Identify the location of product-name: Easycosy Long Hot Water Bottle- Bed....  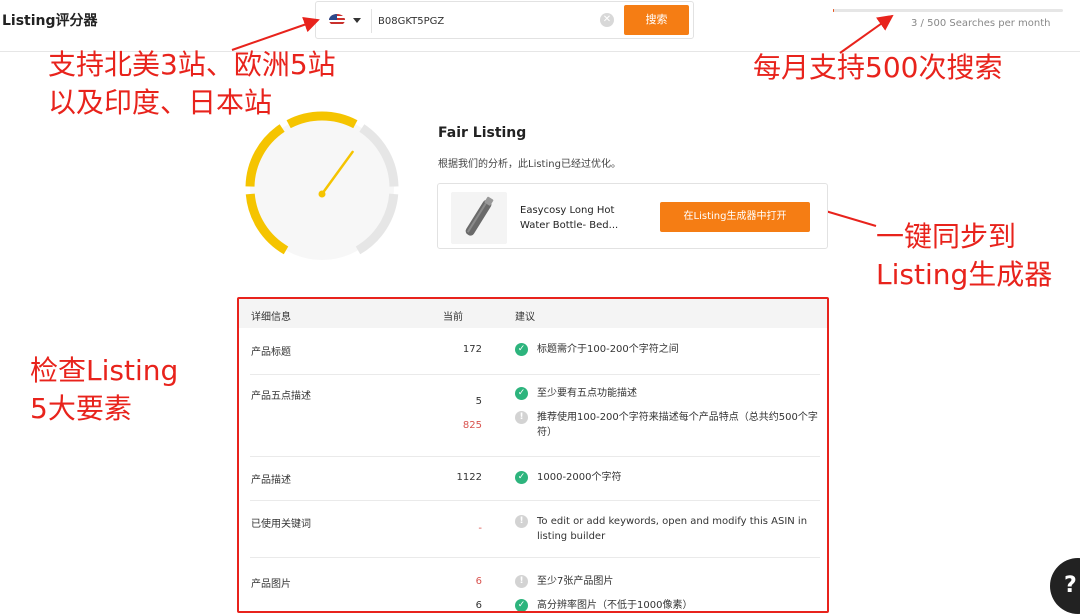
(569, 218).